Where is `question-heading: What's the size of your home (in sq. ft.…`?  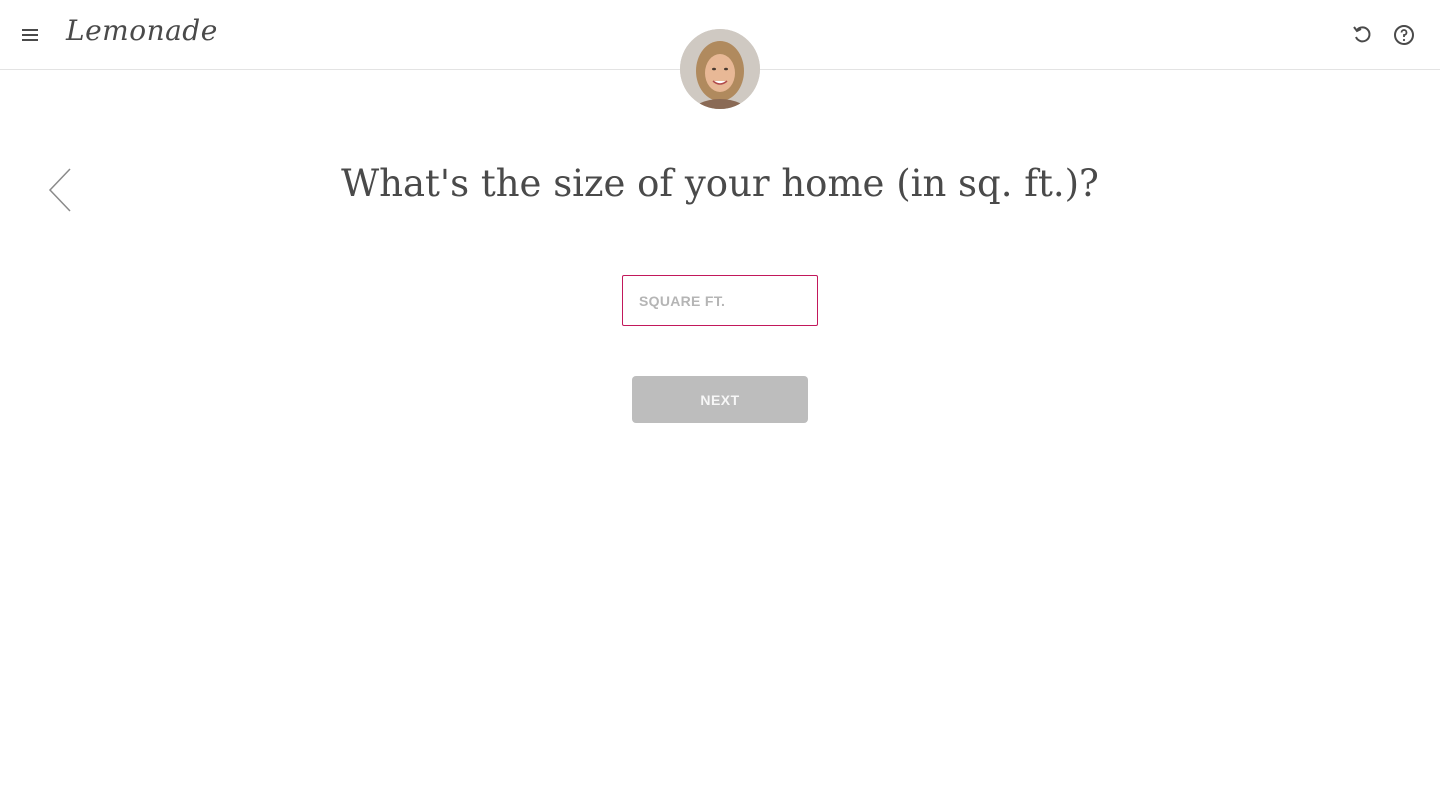 question-heading: What's the size of your home (in sq. ft.… is located at coordinates (720, 183).